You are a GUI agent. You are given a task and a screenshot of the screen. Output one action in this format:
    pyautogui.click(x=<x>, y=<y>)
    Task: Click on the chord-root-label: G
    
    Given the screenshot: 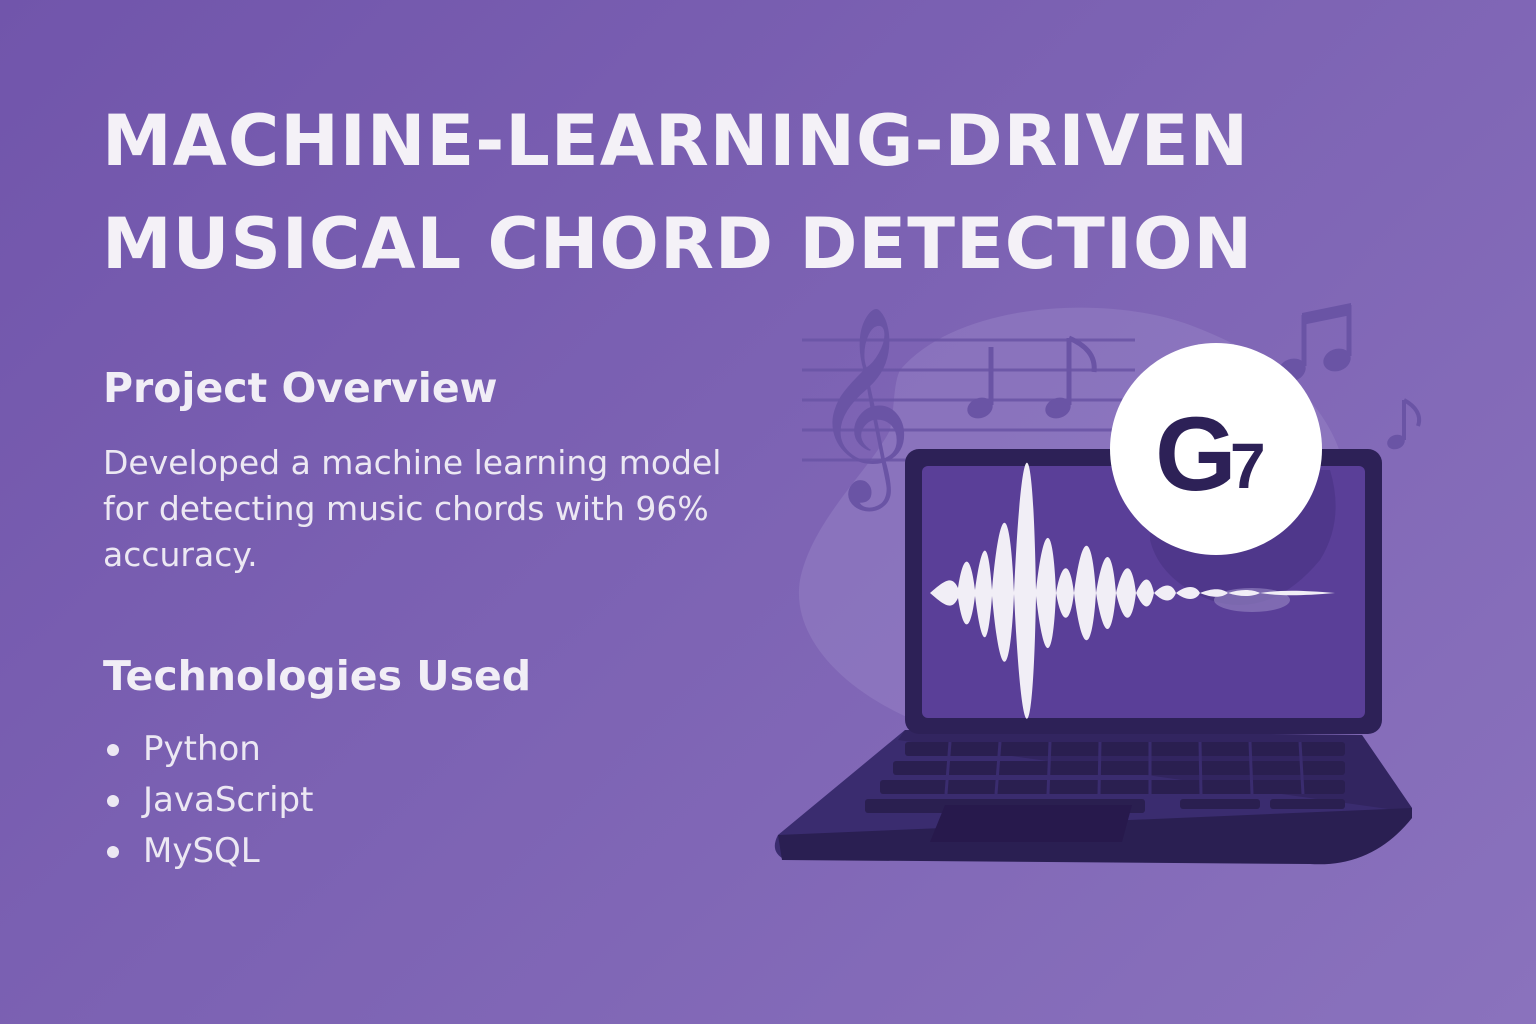 What is the action you would take?
    pyautogui.click(x=1196, y=454)
    